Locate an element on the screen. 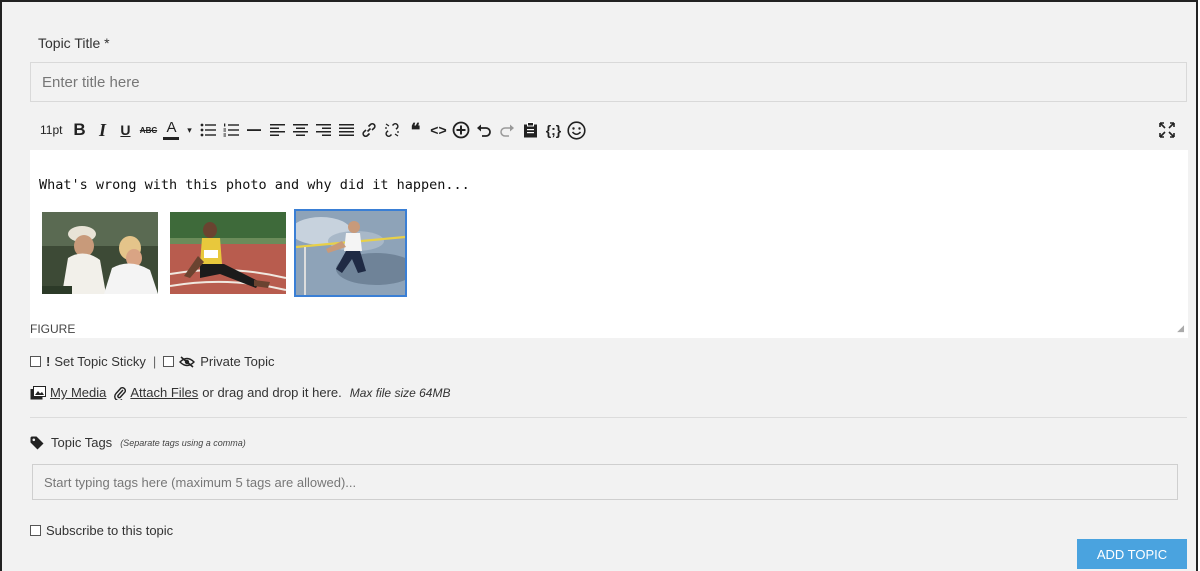 The image size is (1200, 571). italic-button: I is located at coordinates (102, 130).